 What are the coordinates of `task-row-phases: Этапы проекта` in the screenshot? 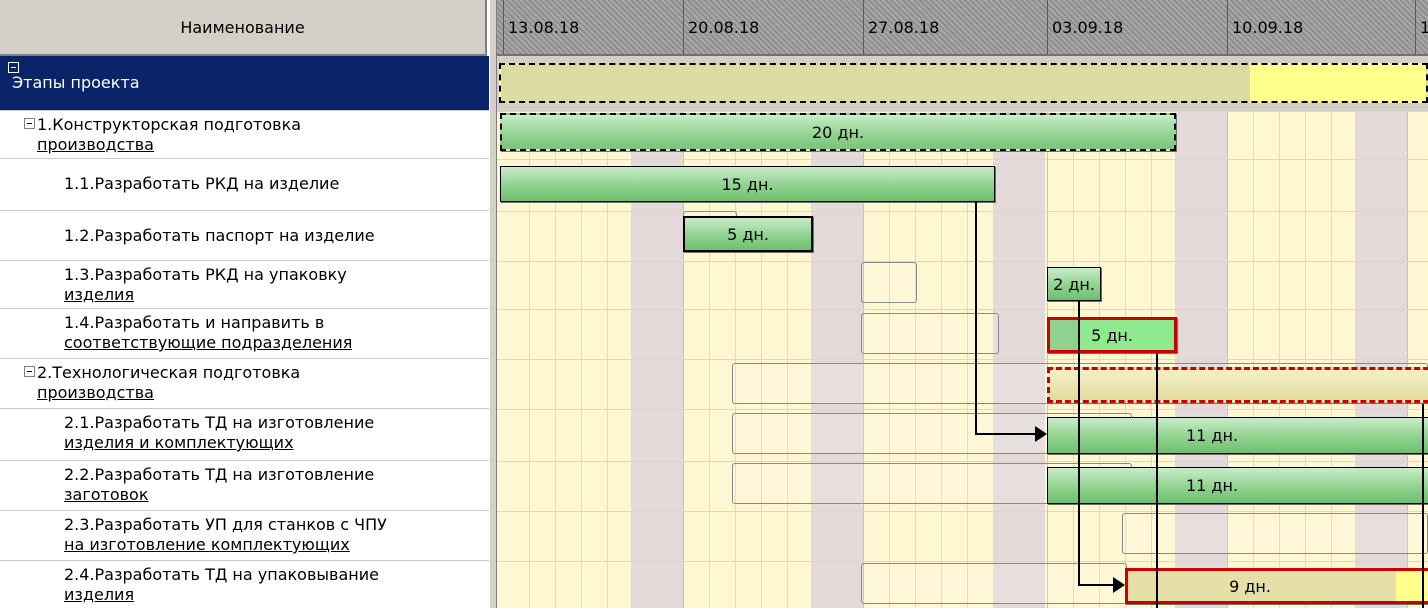 It's located at (244, 83).